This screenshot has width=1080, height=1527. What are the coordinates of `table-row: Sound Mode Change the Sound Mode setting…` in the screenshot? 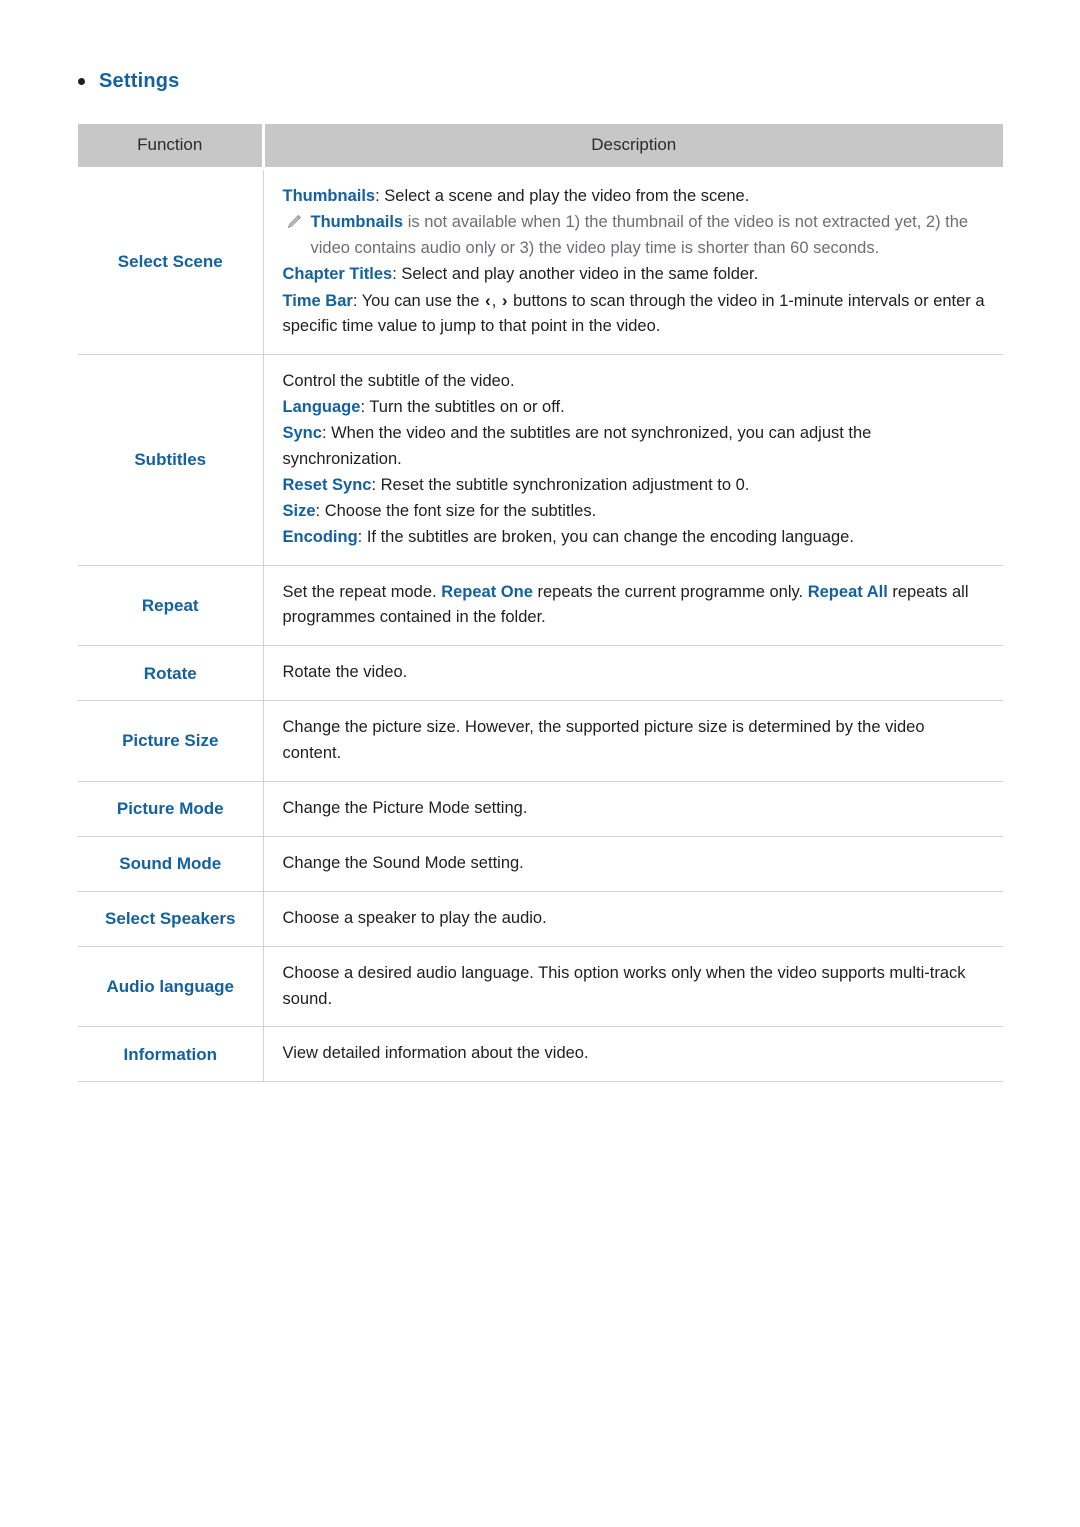 It's located at (540, 864).